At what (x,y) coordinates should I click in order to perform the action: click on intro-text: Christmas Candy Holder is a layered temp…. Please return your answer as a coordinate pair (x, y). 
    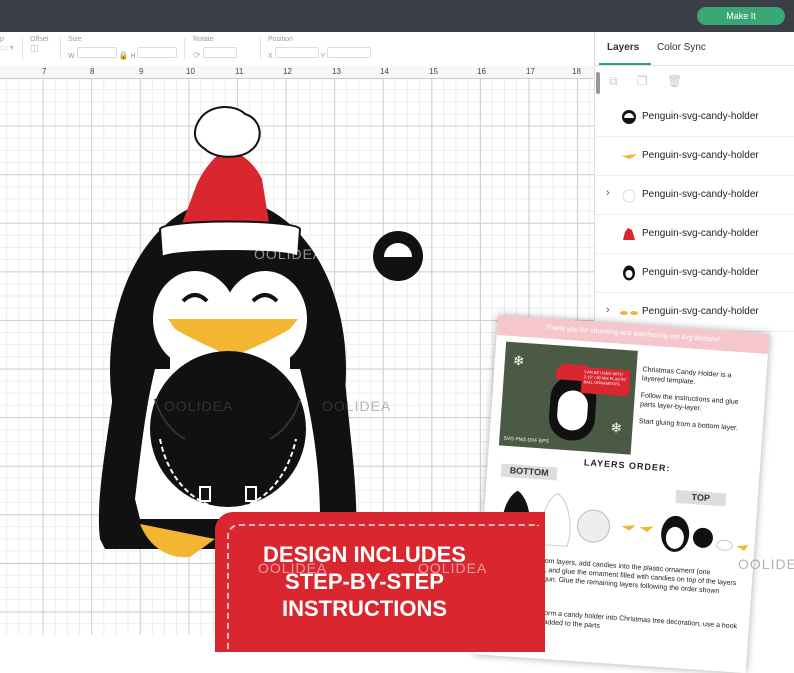
    Looking at the image, I should click on (686, 376).